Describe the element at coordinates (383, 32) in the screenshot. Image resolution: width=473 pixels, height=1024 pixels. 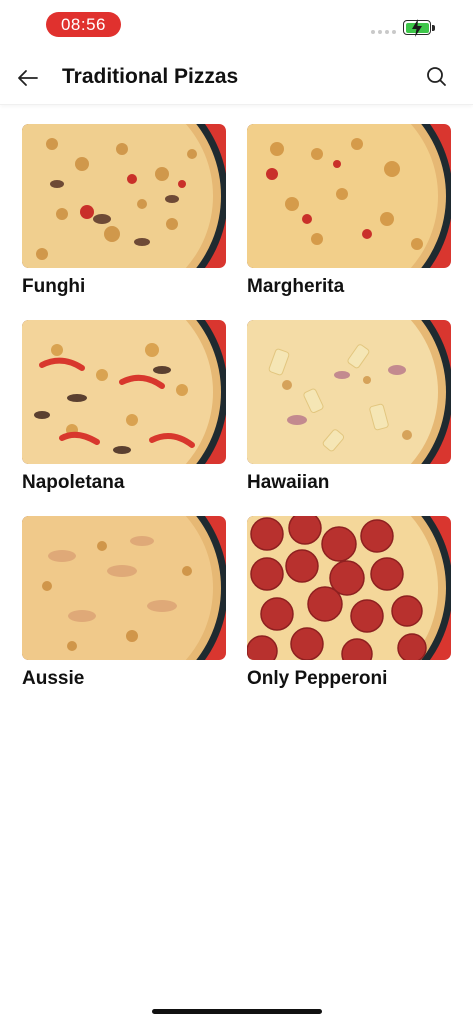
I see `signal-icon` at that location.